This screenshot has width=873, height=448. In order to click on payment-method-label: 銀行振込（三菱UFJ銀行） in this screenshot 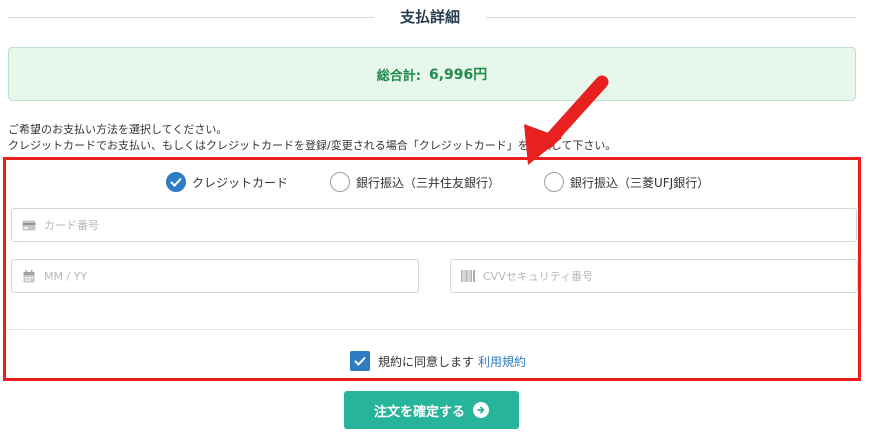, I will do `click(640, 182)`.